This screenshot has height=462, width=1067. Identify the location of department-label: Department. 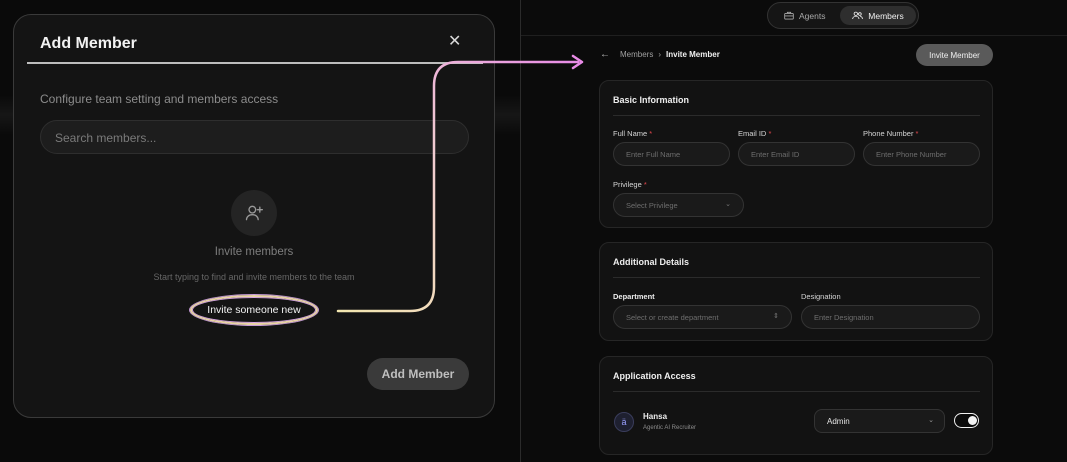
(634, 296).